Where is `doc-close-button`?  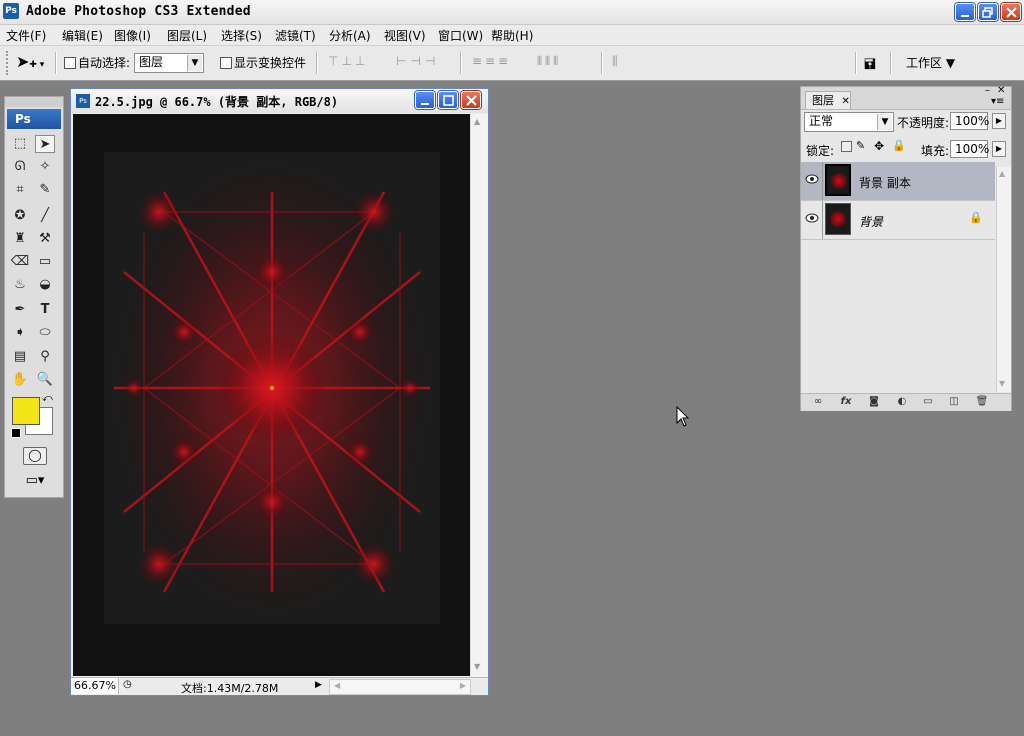 doc-close-button is located at coordinates (471, 100).